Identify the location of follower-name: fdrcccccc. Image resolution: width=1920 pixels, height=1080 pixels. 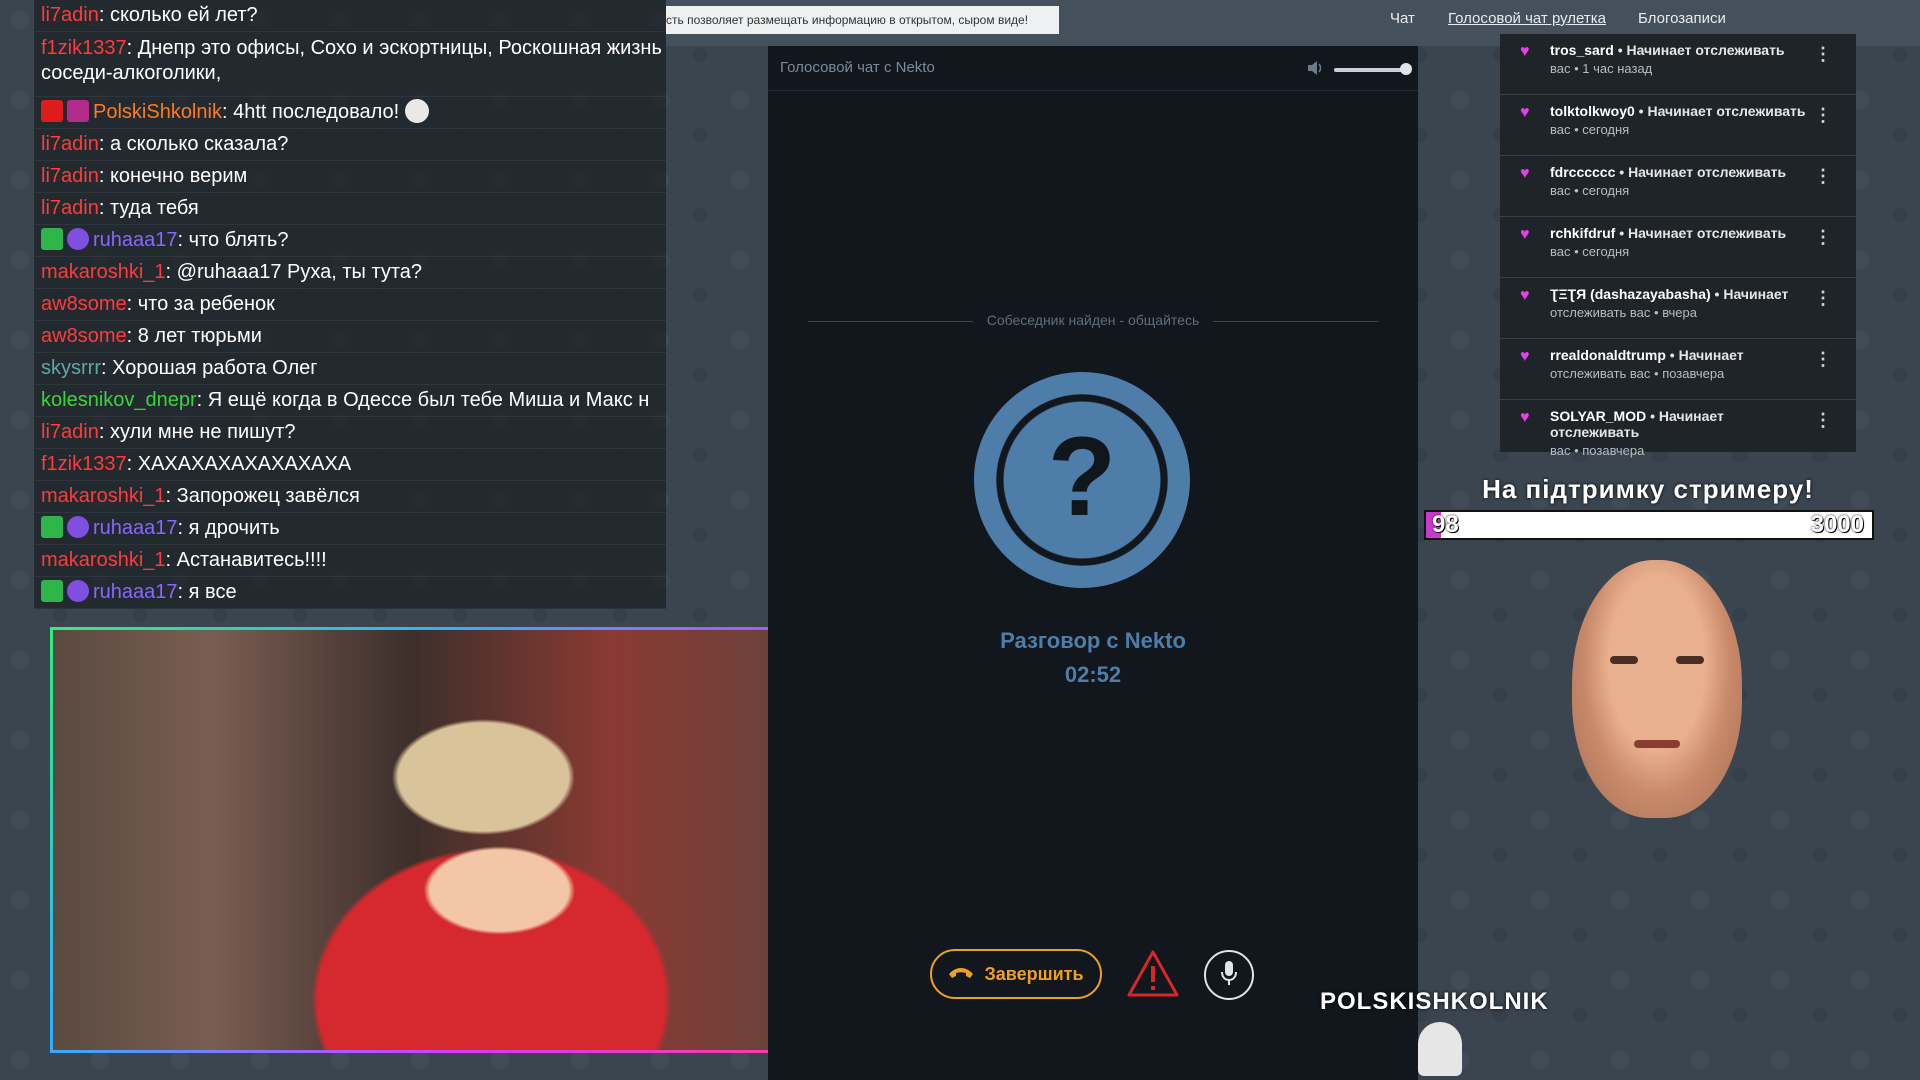
(1582, 172).